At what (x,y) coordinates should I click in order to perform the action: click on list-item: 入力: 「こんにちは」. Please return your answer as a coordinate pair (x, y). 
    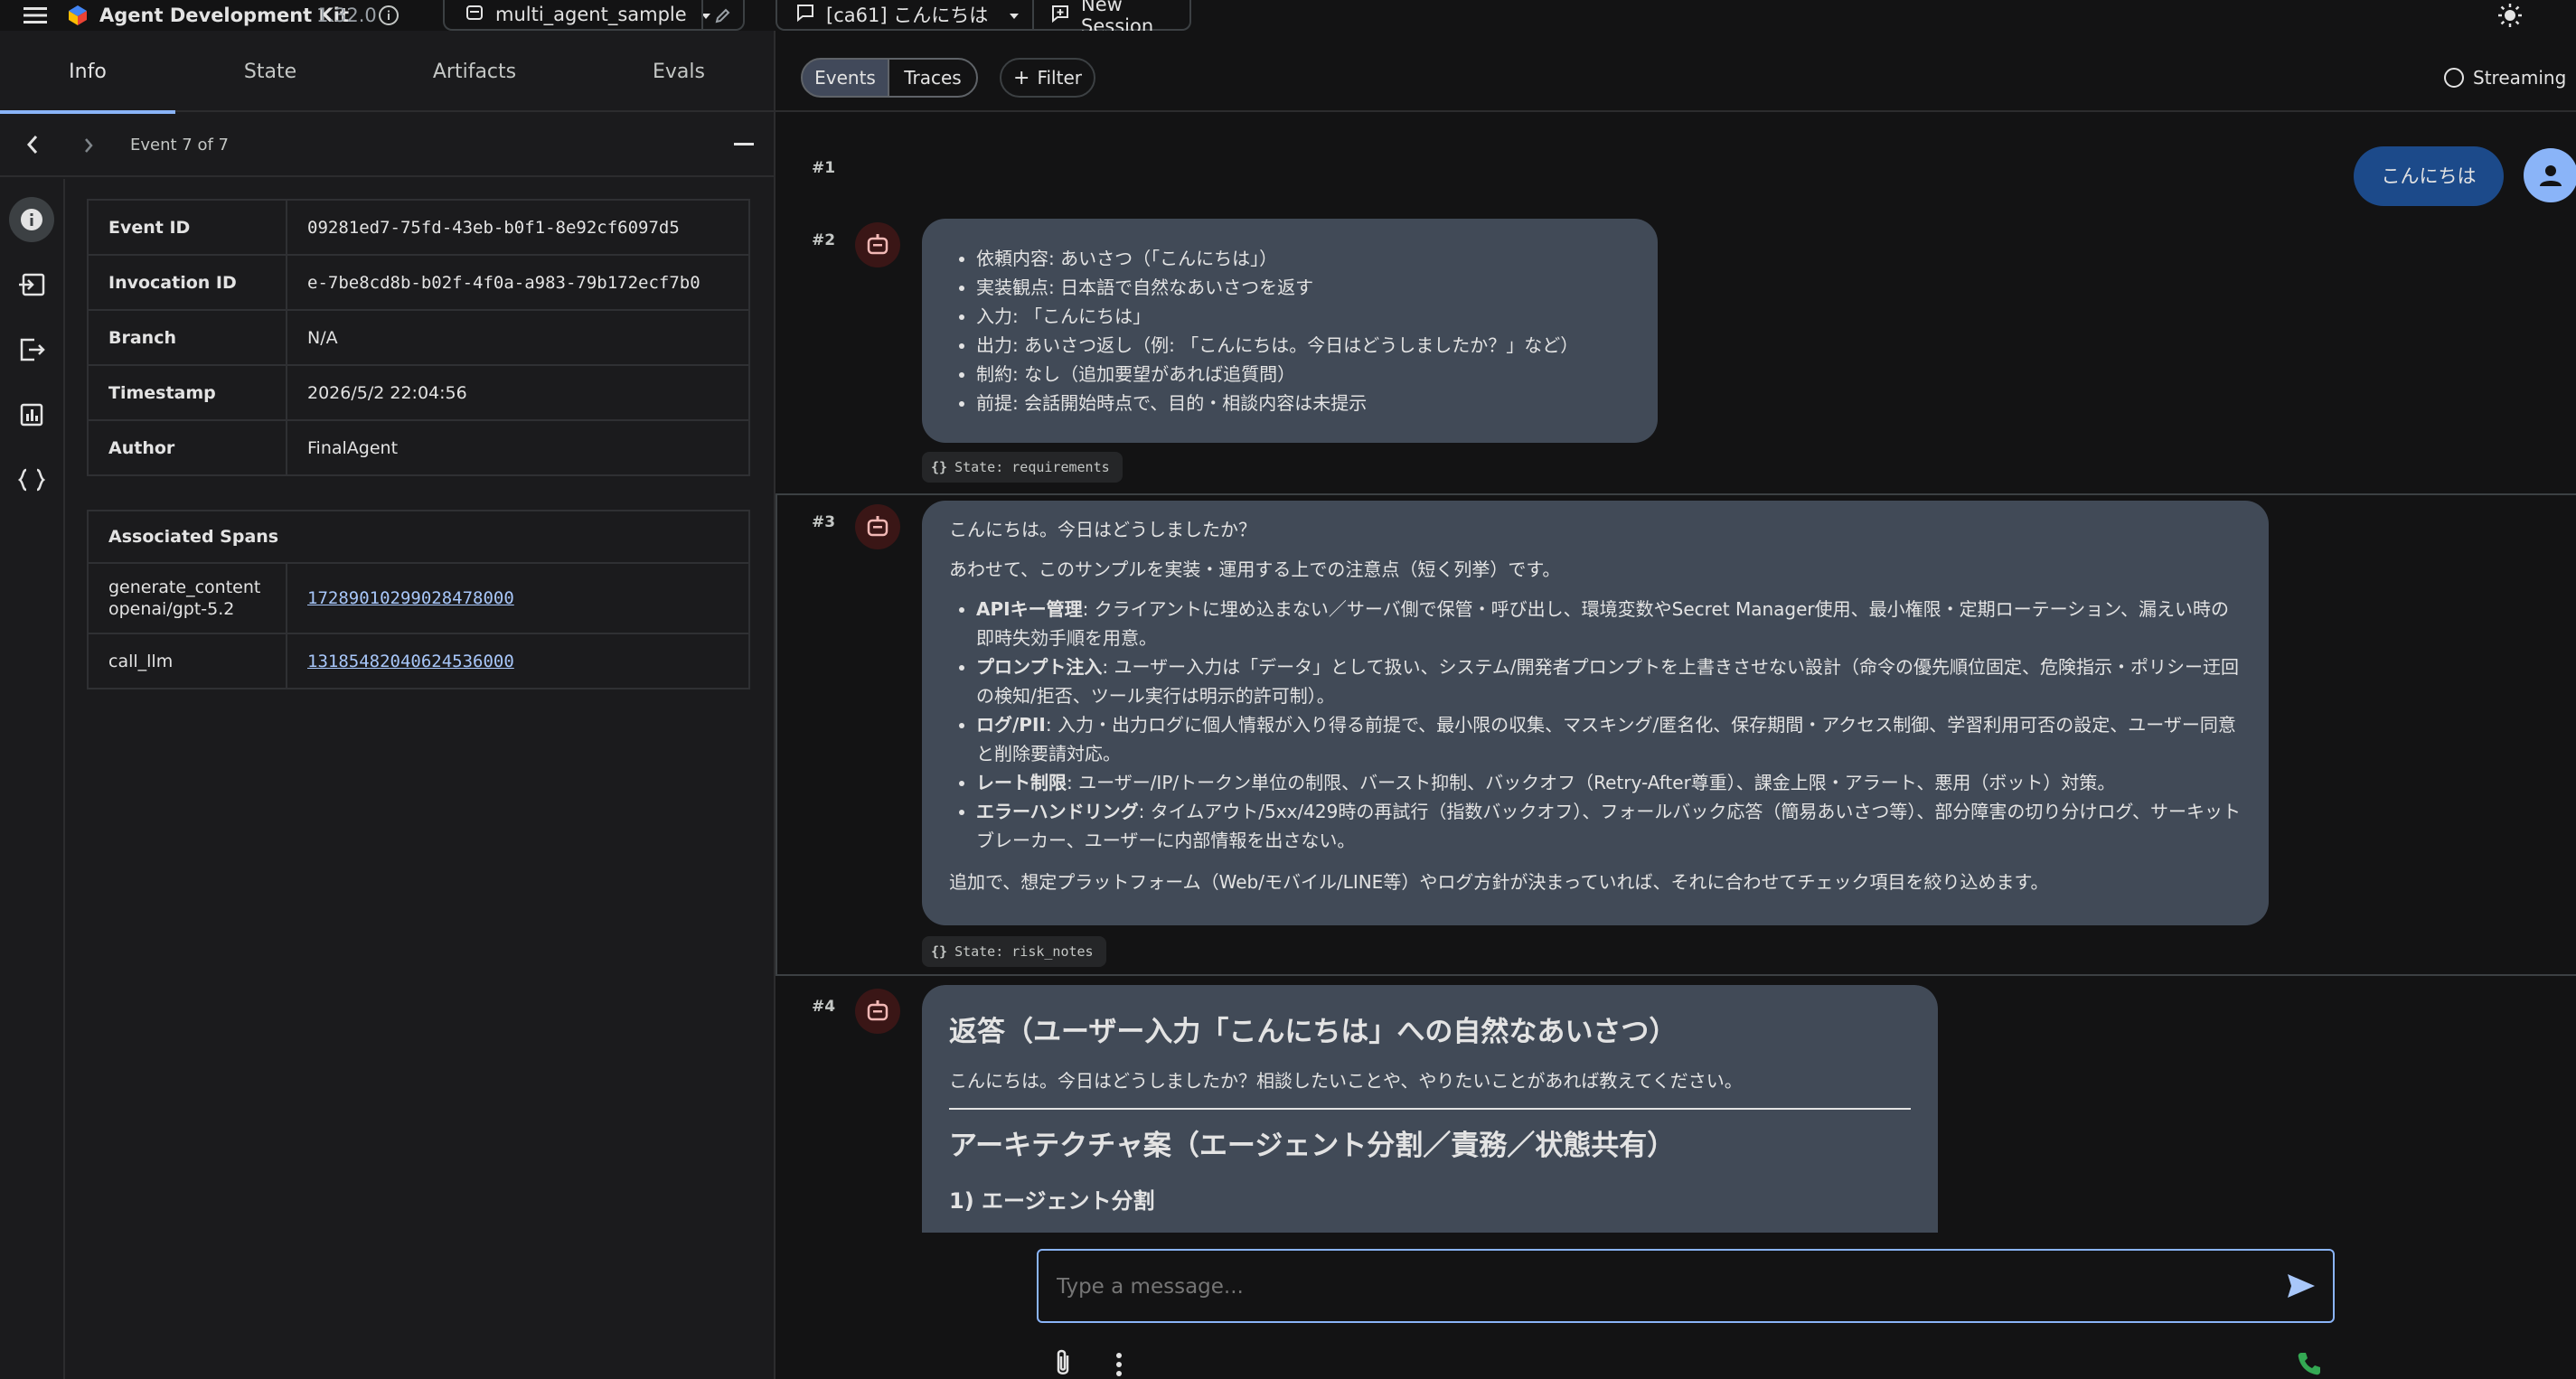
    Looking at the image, I should click on (1317, 316).